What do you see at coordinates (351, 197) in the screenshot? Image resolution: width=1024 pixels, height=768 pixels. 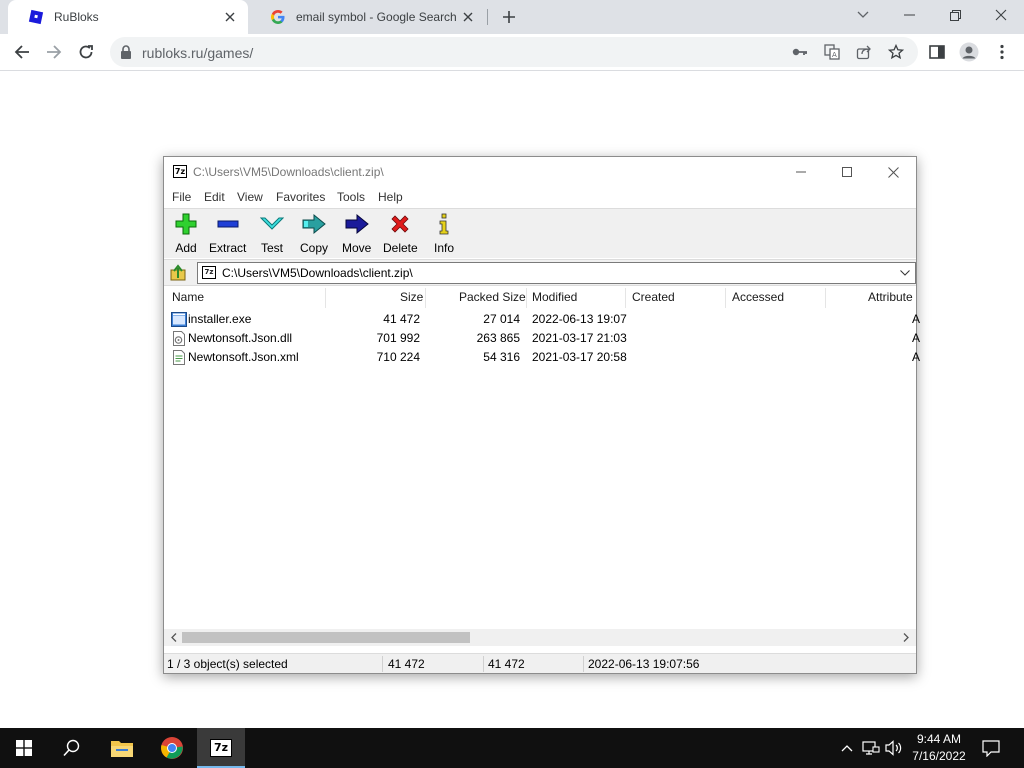 I see `menu-tools: Tools` at bounding box center [351, 197].